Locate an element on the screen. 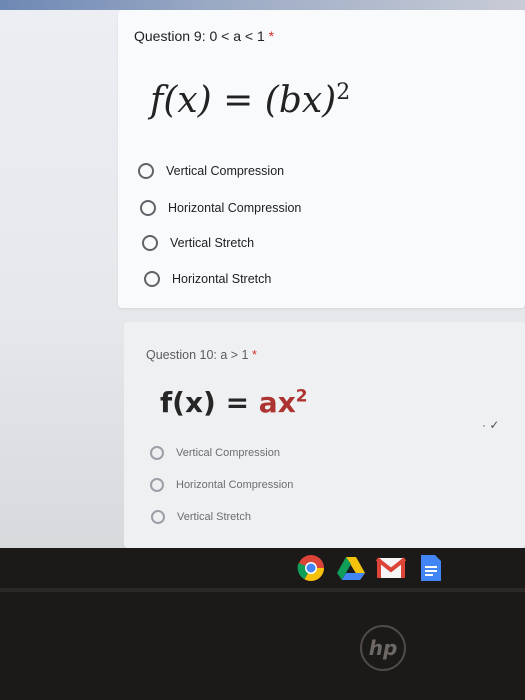  q10-option-vertical-compression: Vertical Compression is located at coordinates (215, 453).